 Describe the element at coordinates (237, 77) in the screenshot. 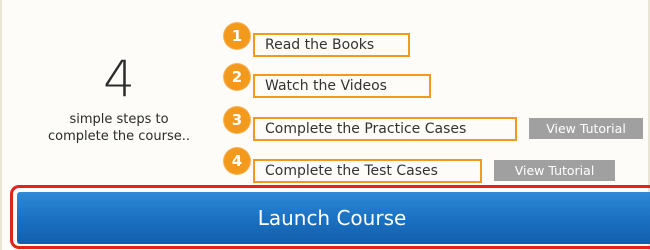

I see `step-2-badge: 2` at that location.